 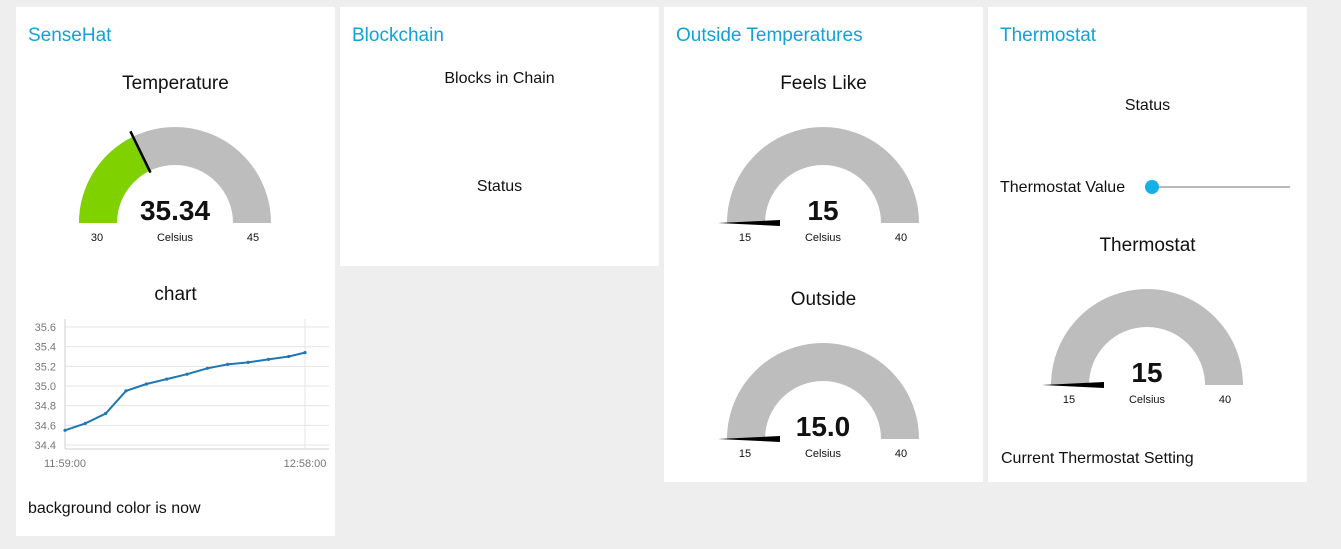 I want to click on thermostat-gauge-max: 40, so click(x=1225, y=400).